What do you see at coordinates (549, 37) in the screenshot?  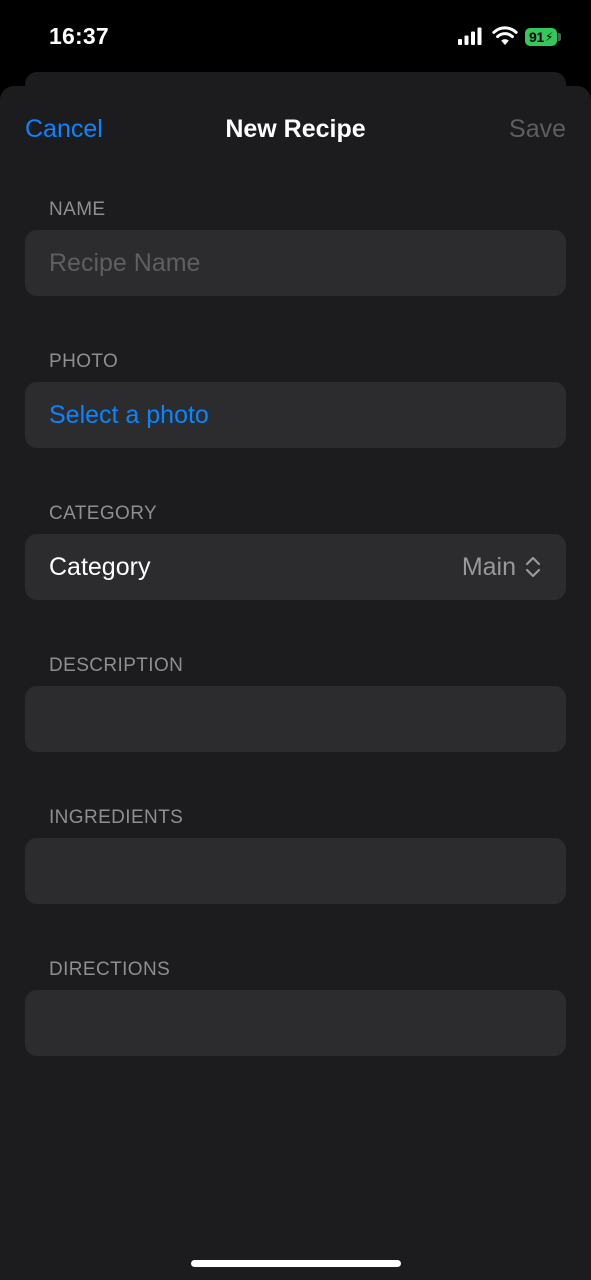 I see `charging-bolt-icon: ⚡` at bounding box center [549, 37].